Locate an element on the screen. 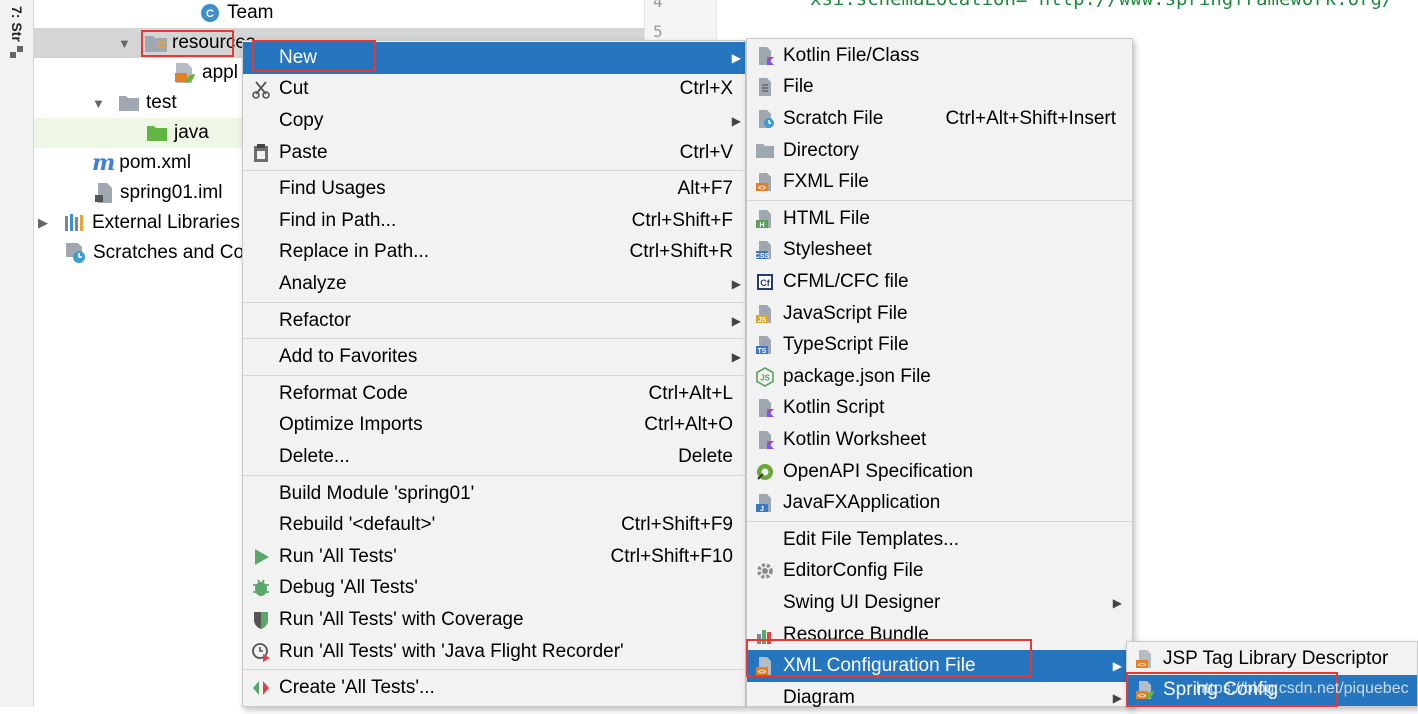  libraries-icon is located at coordinates (74, 222).